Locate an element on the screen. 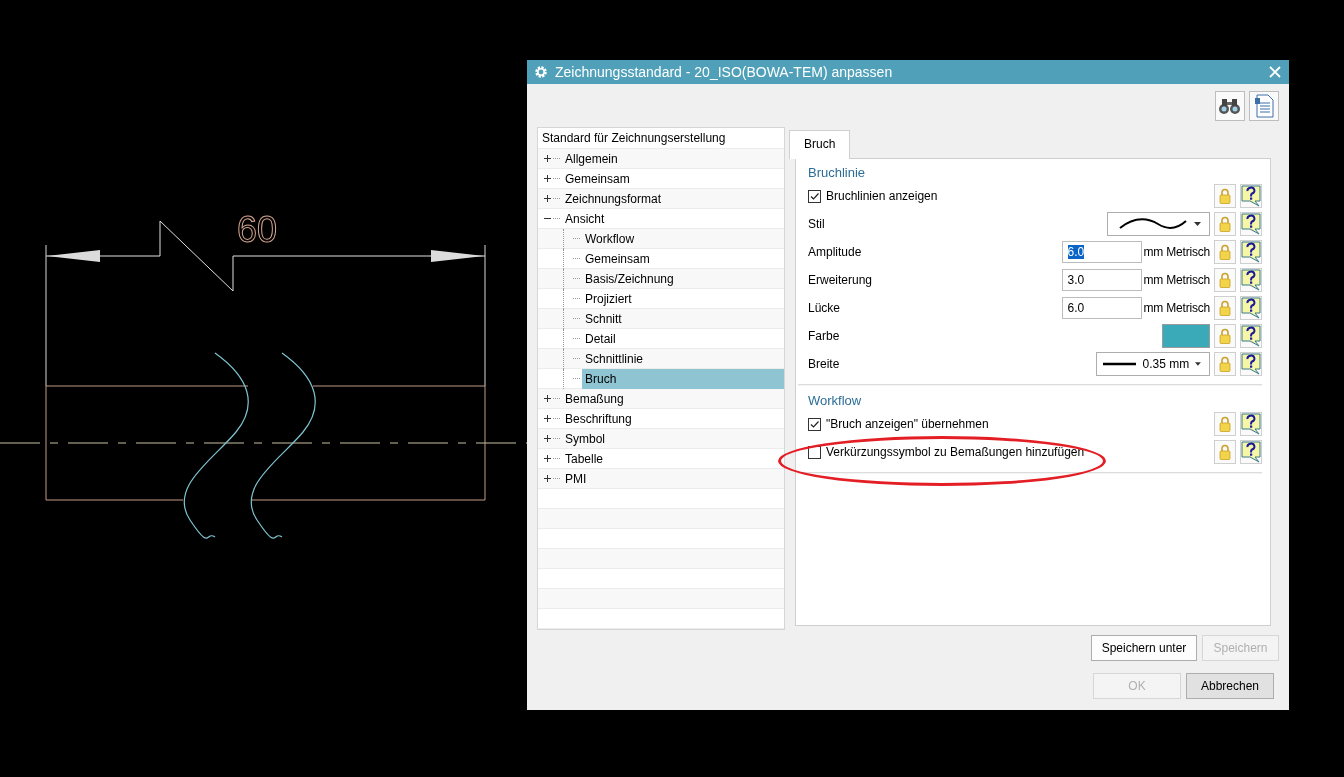 This screenshot has width=1344, height=777. tree-item: PMI is located at coordinates (576, 478).